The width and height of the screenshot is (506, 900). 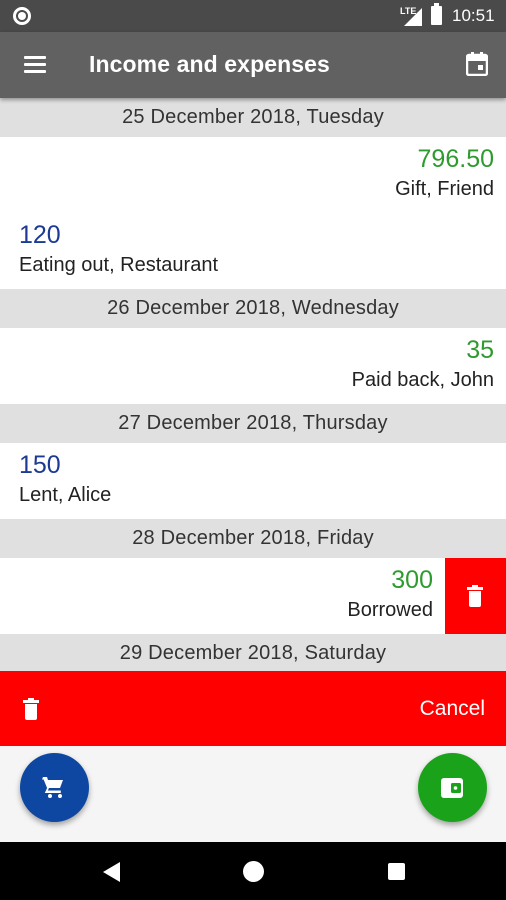 What do you see at coordinates (253, 117) in the screenshot?
I see `date-header: 25 December 2018, Tuesday` at bounding box center [253, 117].